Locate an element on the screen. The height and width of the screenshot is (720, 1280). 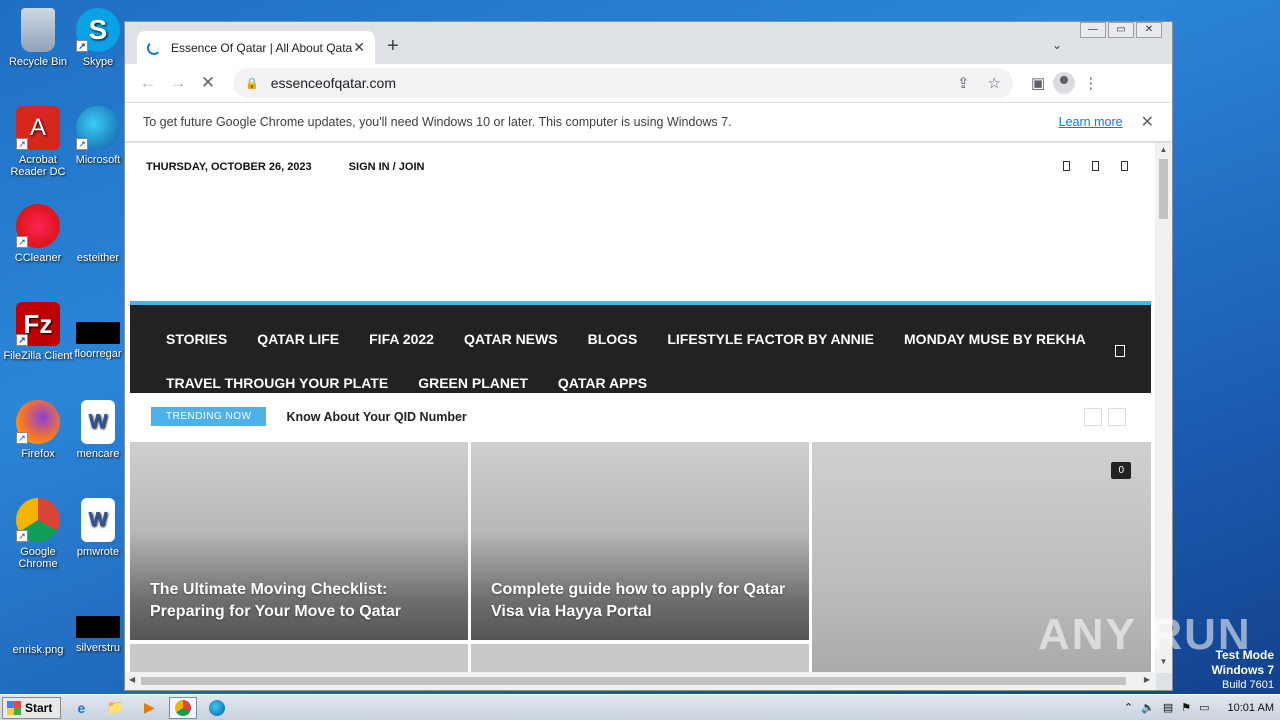
desktop-icon-word-doc: W pmwrote is located at coordinates (98, 528).